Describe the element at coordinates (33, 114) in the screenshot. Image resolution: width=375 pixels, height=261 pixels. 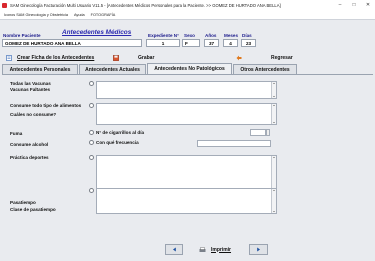
I see `food-which-label: Cuáles no consume?` at that location.